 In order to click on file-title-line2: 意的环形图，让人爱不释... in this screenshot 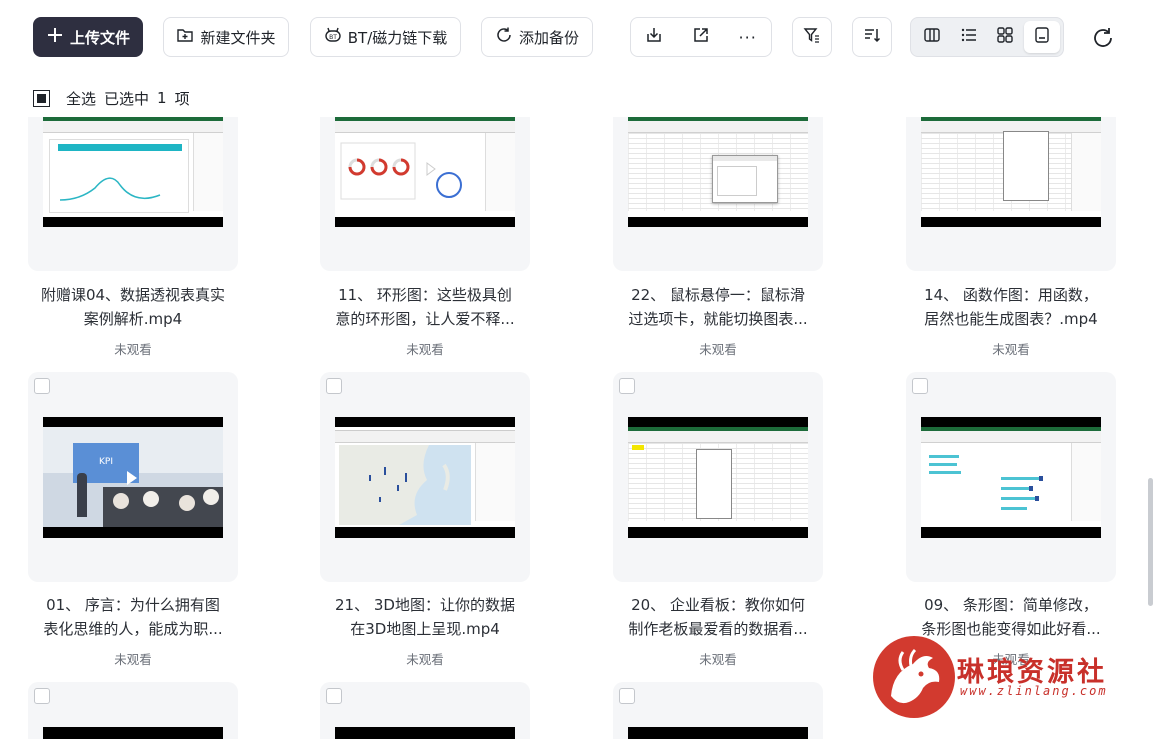, I will do `click(425, 319)`.